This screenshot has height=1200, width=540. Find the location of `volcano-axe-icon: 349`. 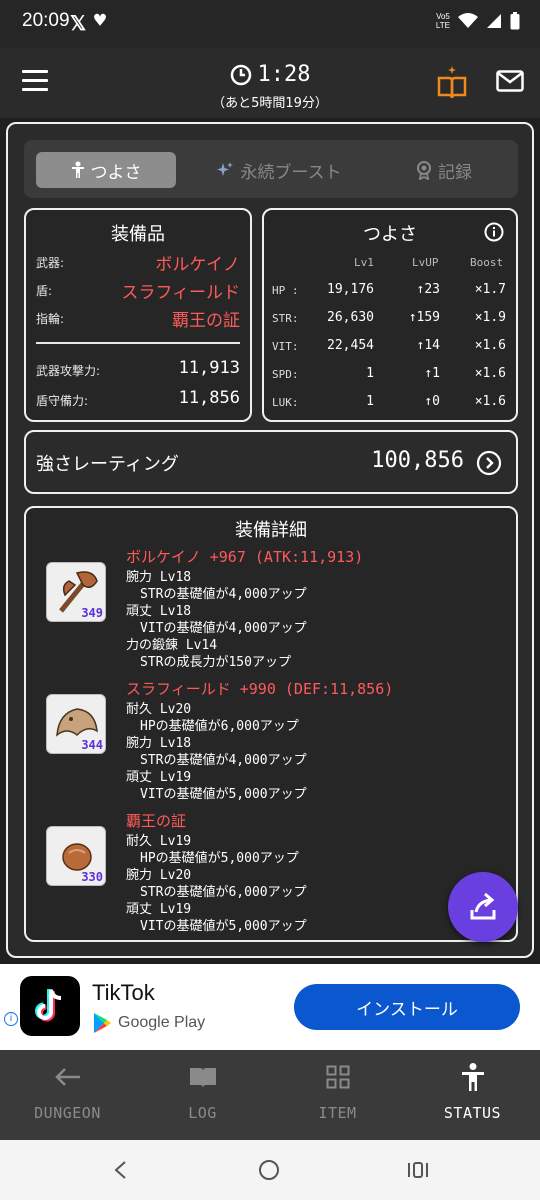

volcano-axe-icon: 349 is located at coordinates (76, 592).